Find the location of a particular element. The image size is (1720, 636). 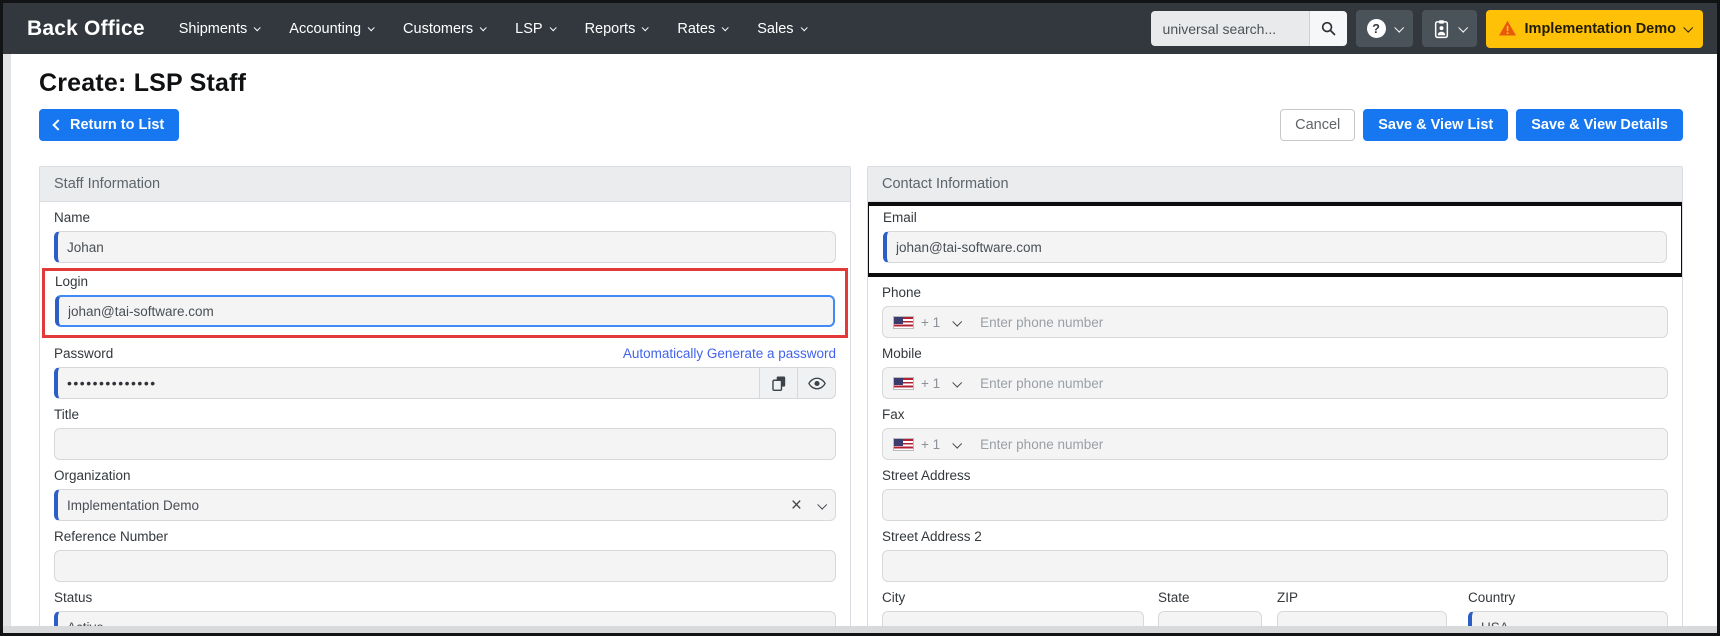

show-password-button is located at coordinates (817, 383).